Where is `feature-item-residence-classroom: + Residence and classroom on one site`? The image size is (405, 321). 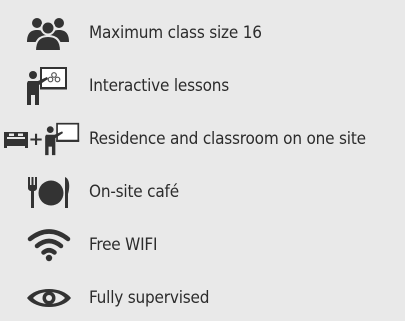
feature-item-residence-classroom: + Residence and classroom on one site is located at coordinates (202, 139).